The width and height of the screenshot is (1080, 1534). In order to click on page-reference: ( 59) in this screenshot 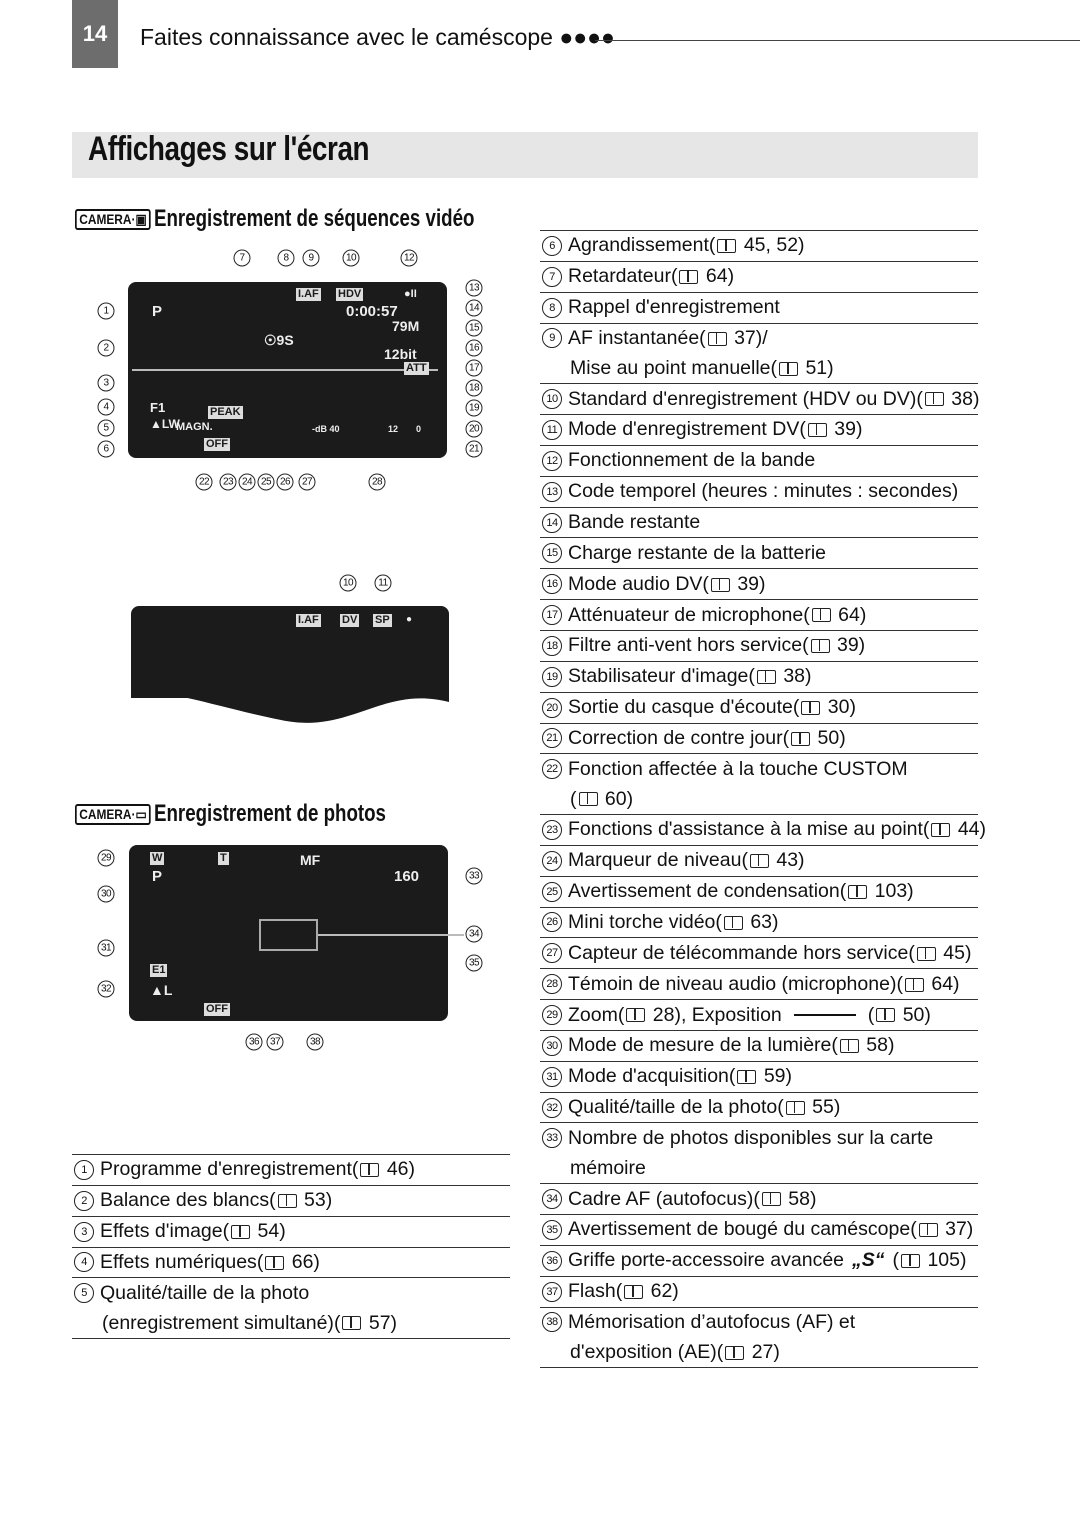, I will do `click(760, 1076)`.